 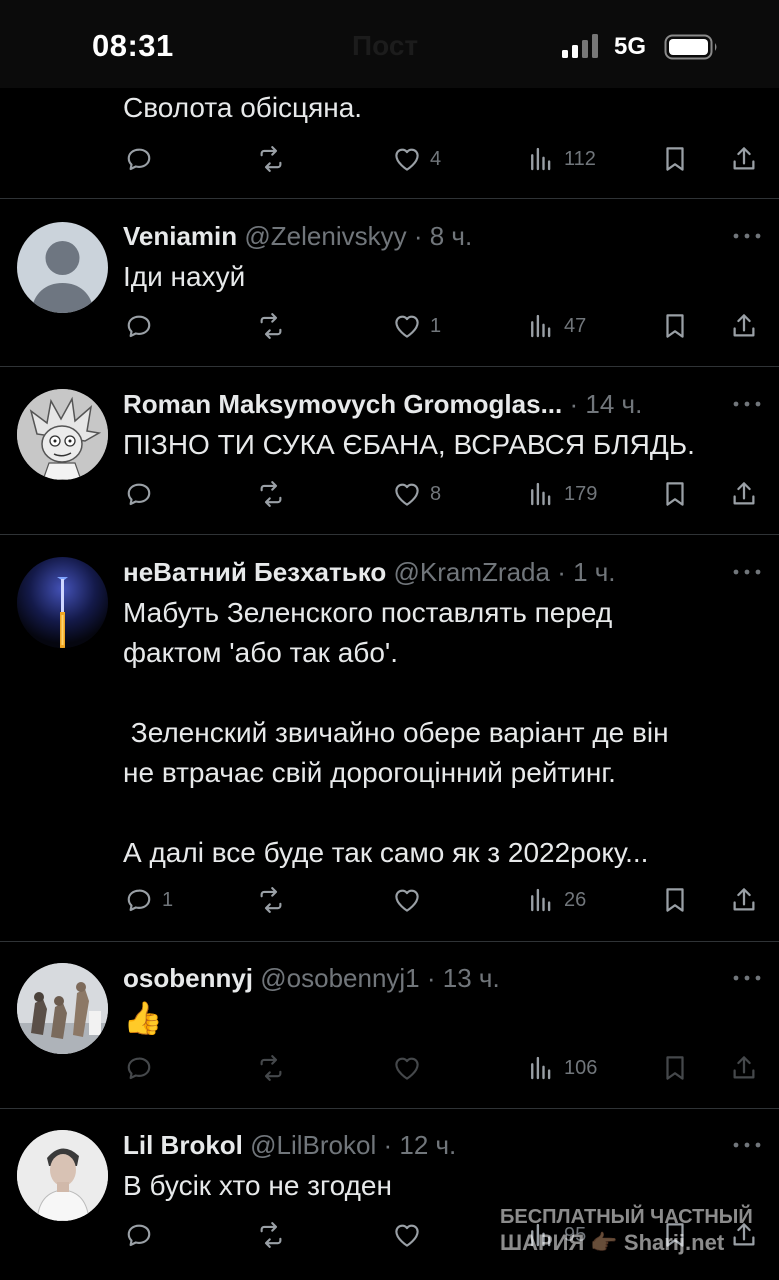 I want to click on watermark-line-1: БЕСПЛАТНЫЙ ЧАСТНЫЙ, so click(x=626, y=1217).